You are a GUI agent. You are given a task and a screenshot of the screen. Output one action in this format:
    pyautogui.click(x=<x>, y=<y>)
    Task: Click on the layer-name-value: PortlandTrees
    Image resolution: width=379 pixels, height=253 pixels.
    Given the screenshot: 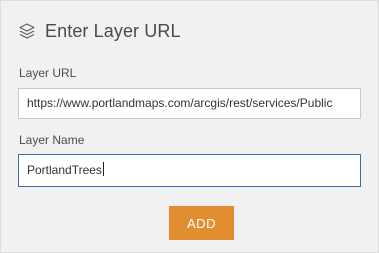 What is the action you would take?
    pyautogui.click(x=64, y=170)
    